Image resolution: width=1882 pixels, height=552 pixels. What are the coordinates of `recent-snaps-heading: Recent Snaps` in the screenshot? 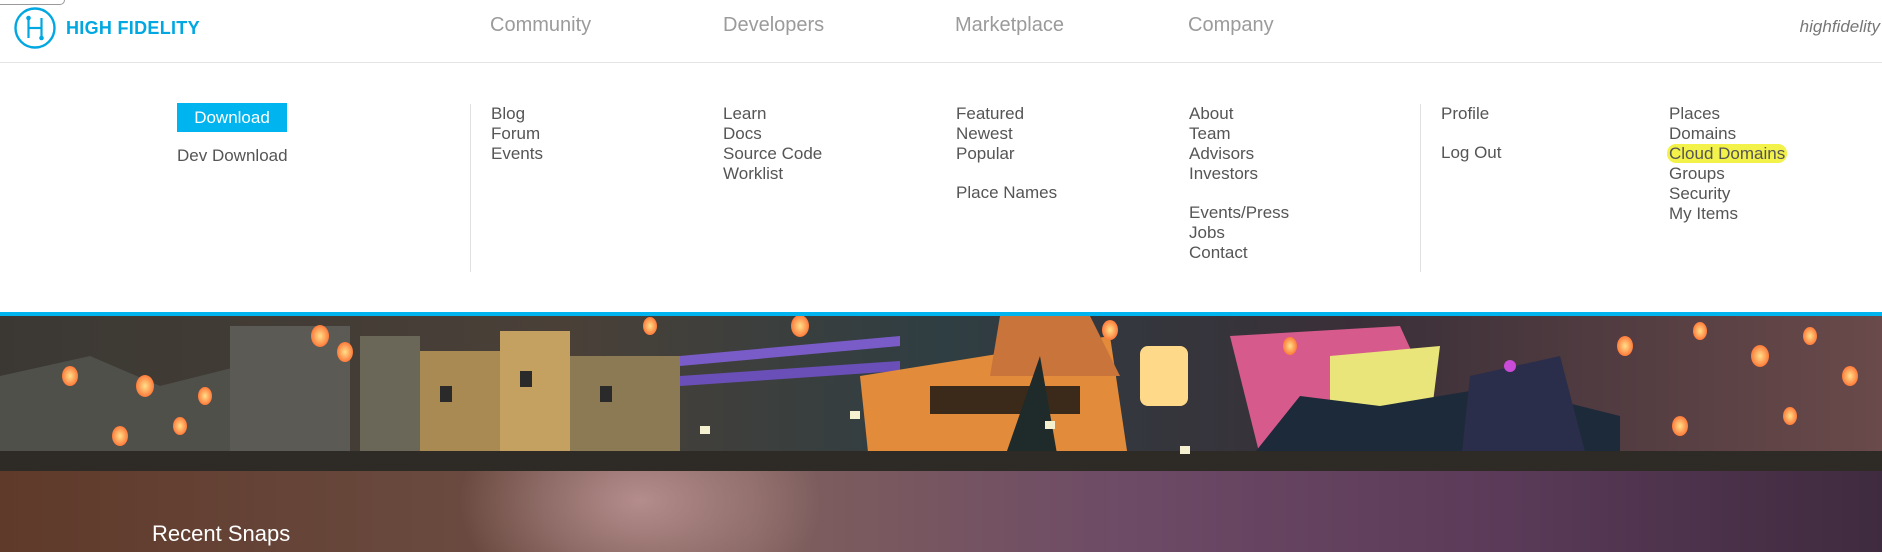 It's located at (221, 533).